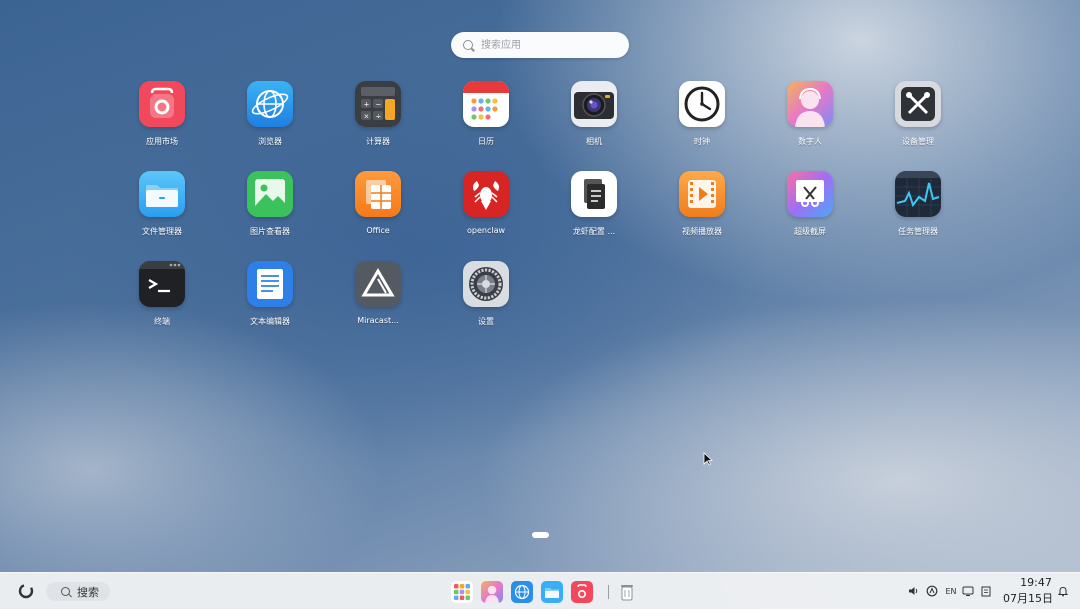 The height and width of the screenshot is (609, 1080). I want to click on dock-launcher, so click(462, 592).